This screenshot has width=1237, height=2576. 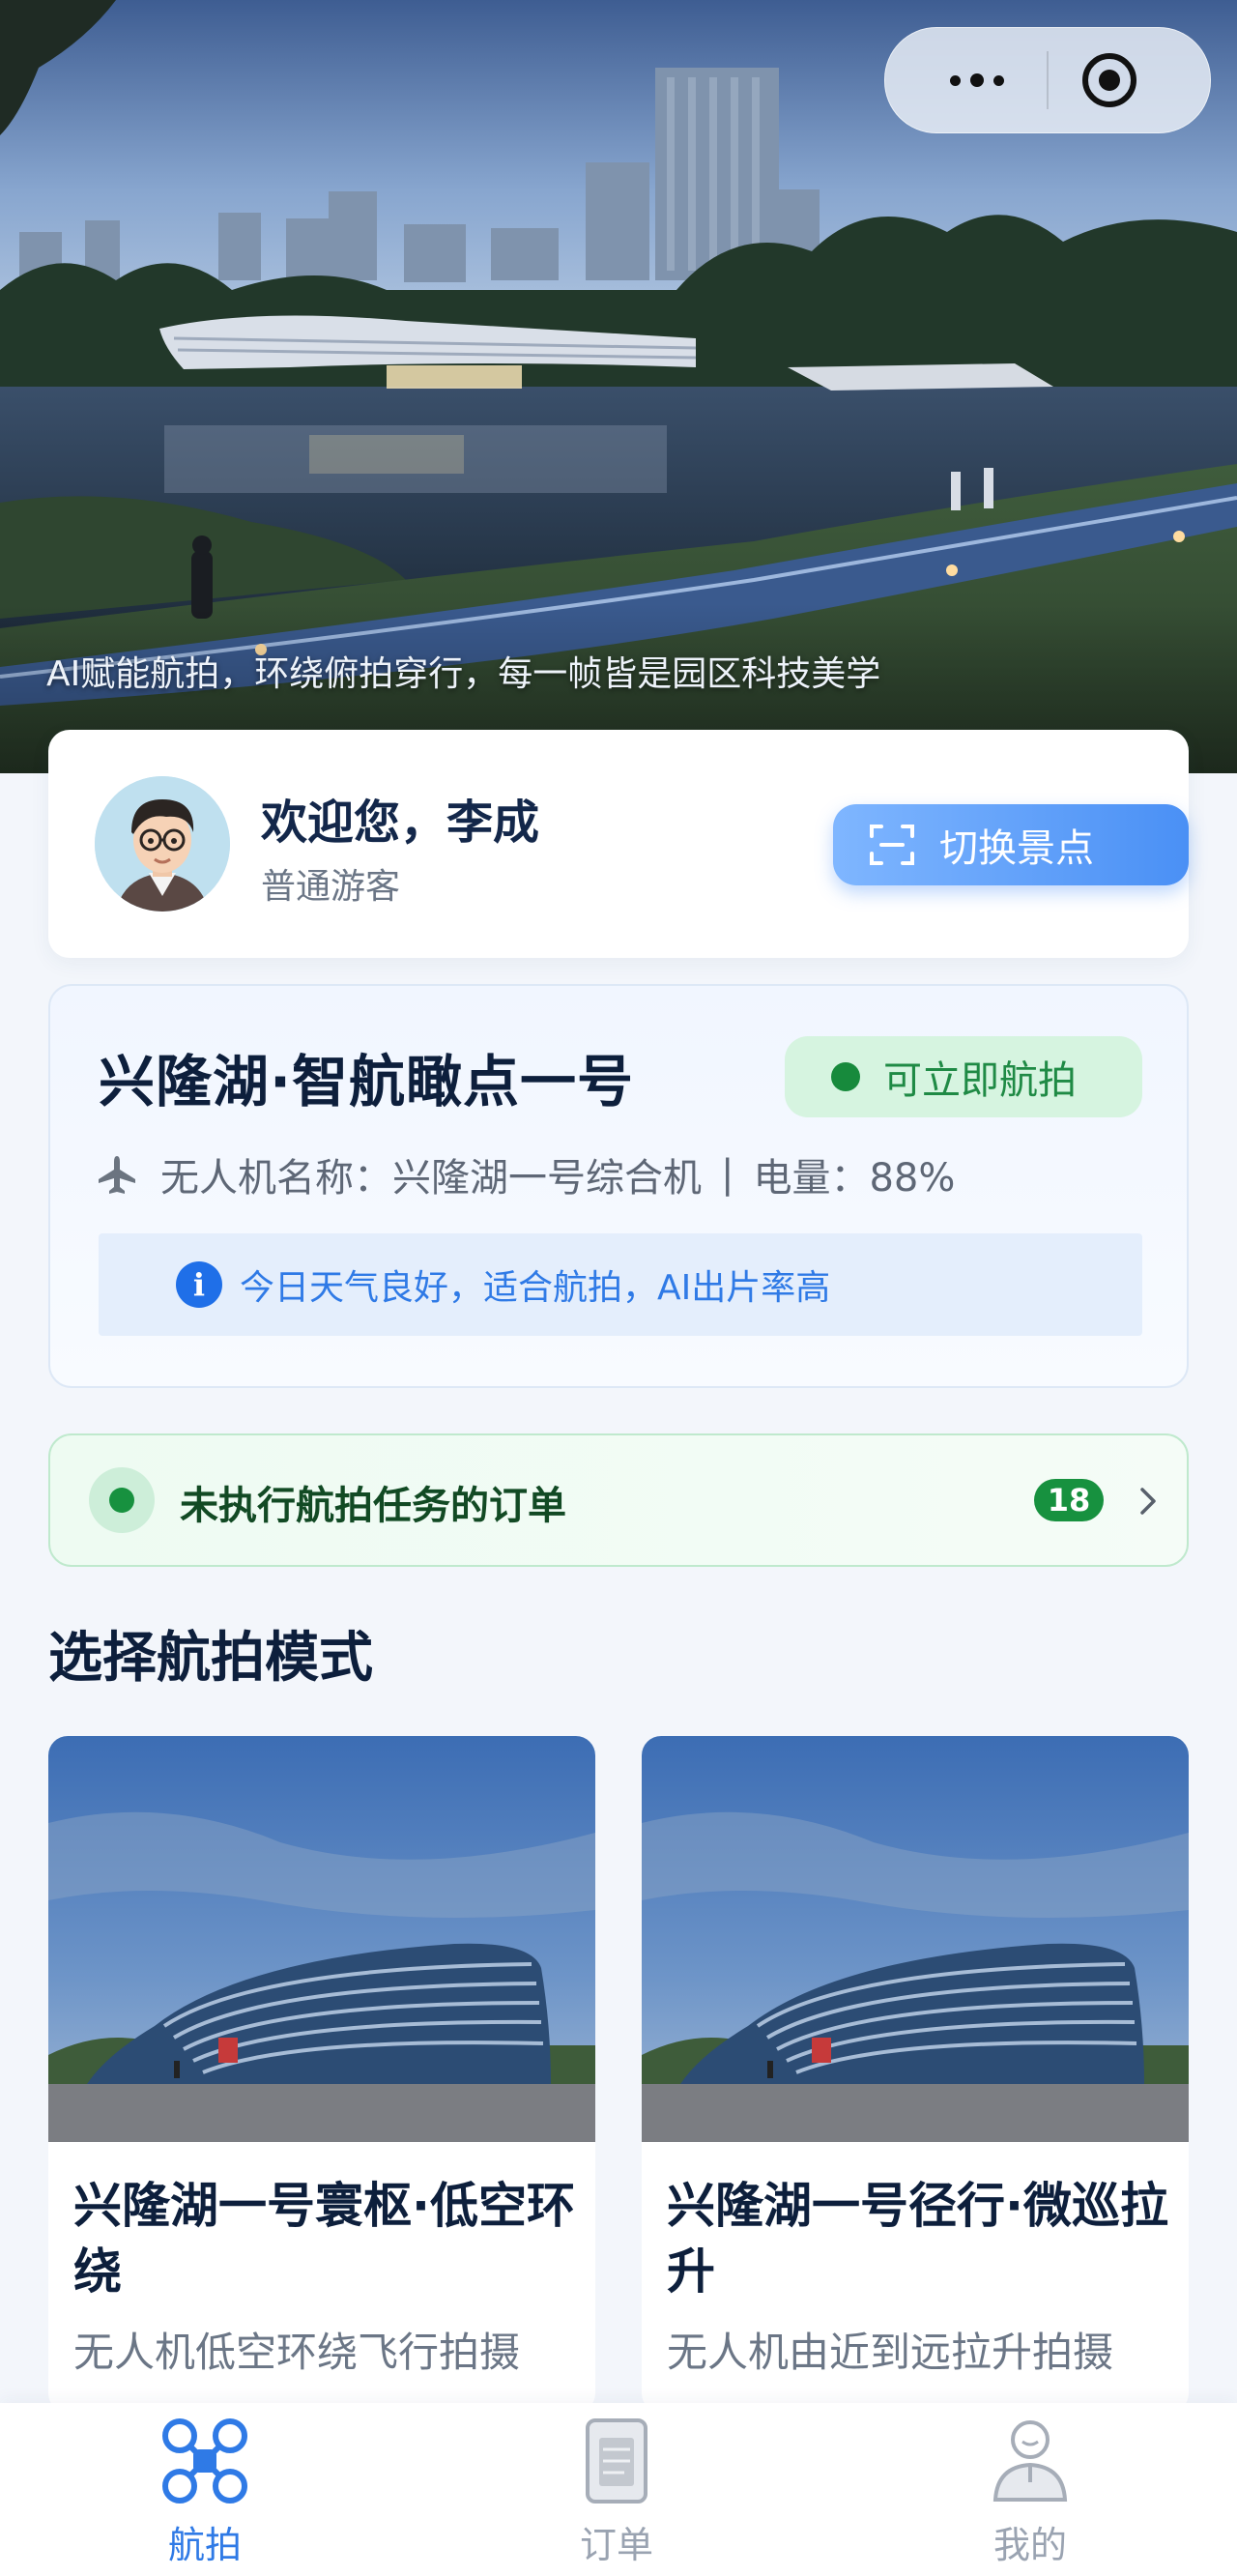 What do you see at coordinates (401, 823) in the screenshot?
I see `welcome-title: 欢迎您，李成` at bounding box center [401, 823].